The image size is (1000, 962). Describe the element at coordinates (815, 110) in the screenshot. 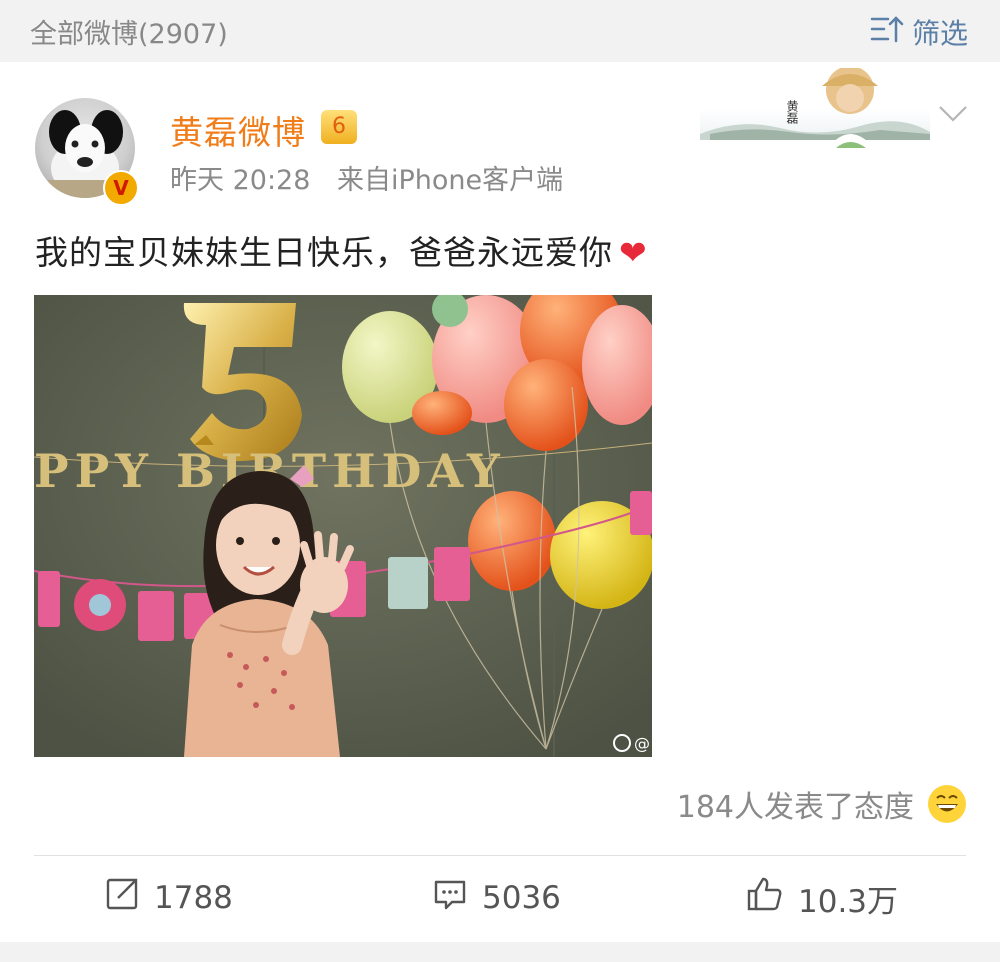

I see `profile-banner-image: 黄磊` at that location.